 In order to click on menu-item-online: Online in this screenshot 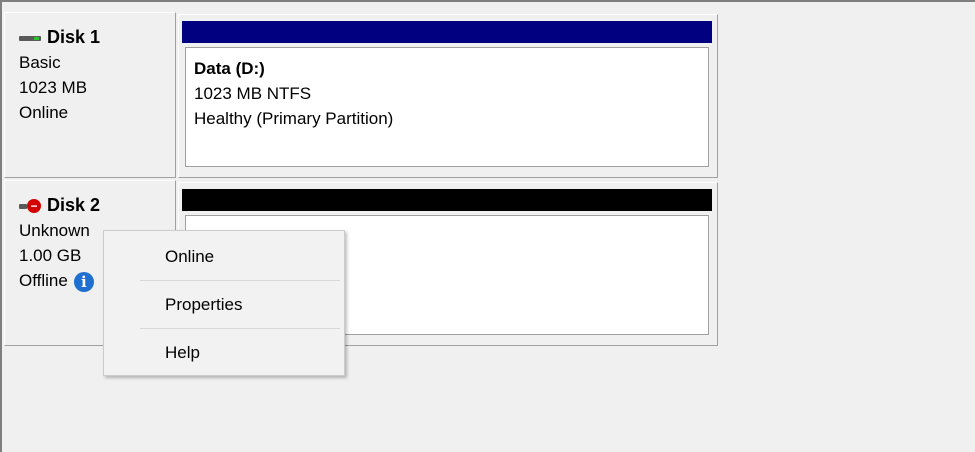, I will do `click(224, 256)`.